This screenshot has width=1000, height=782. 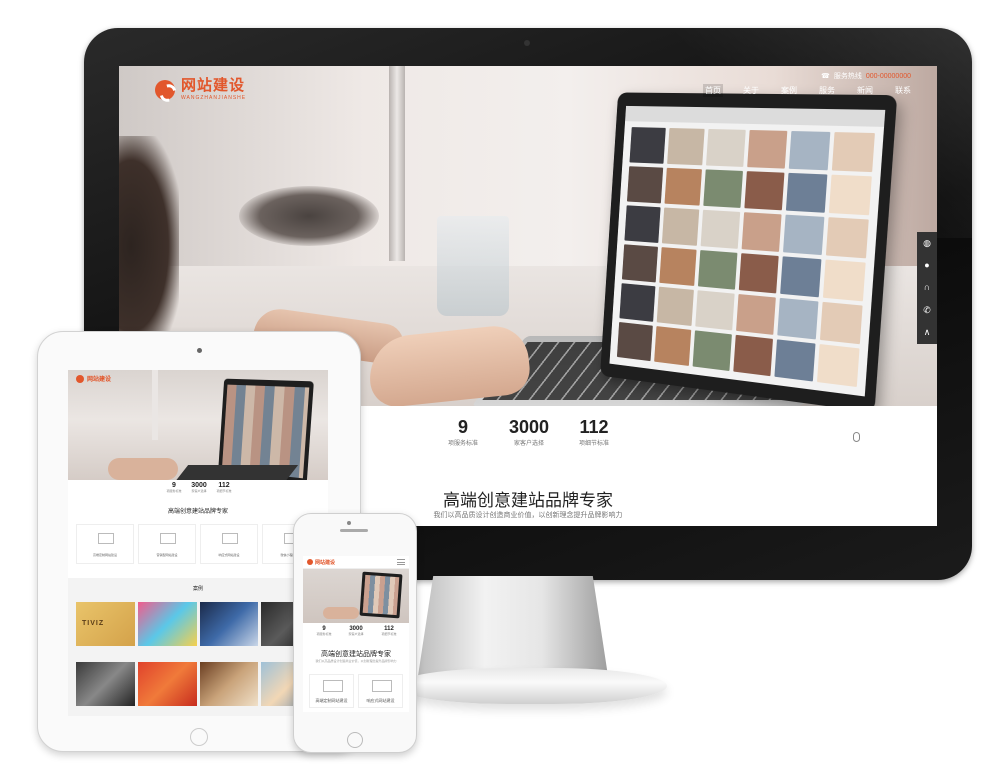 I want to click on site-logo: 网站建设 WANGZHANJIANSHE, so click(x=200, y=89).